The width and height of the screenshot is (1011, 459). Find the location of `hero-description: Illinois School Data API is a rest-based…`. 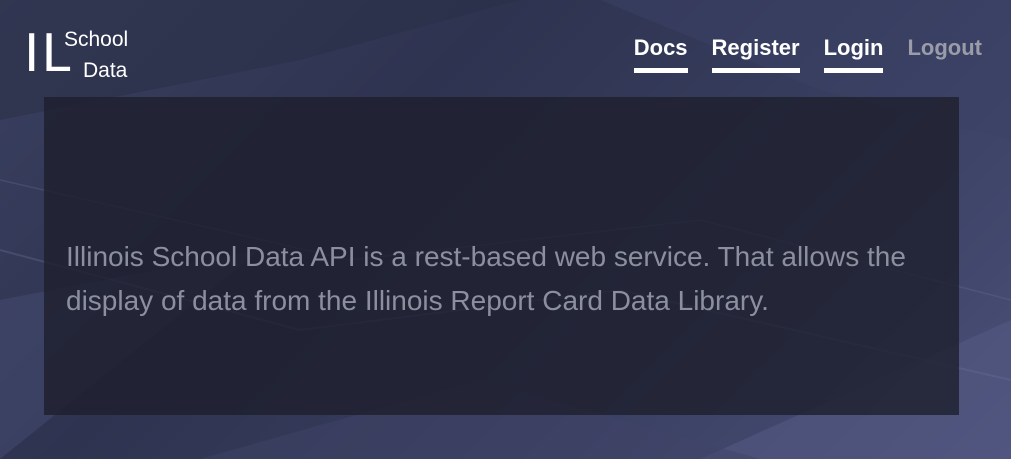

hero-description: Illinois School Data API is a rest-based… is located at coordinates (486, 278).